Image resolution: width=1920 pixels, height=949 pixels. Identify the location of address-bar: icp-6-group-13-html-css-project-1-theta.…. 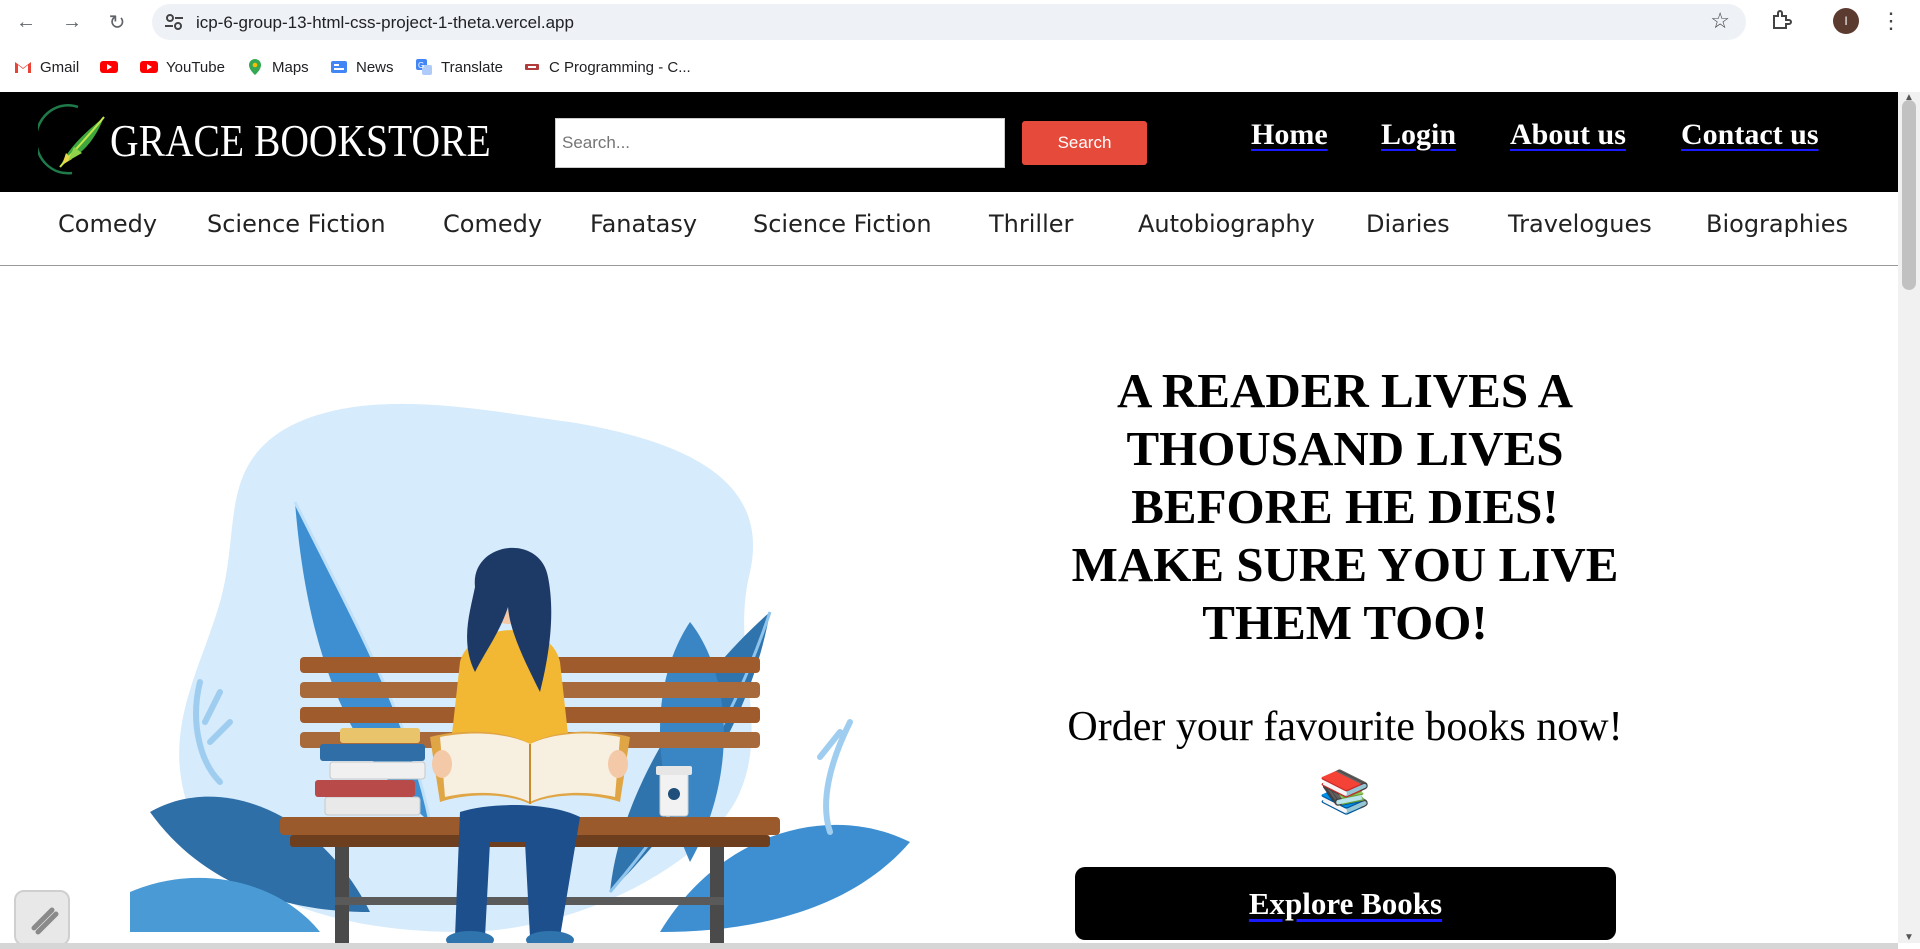
(949, 22).